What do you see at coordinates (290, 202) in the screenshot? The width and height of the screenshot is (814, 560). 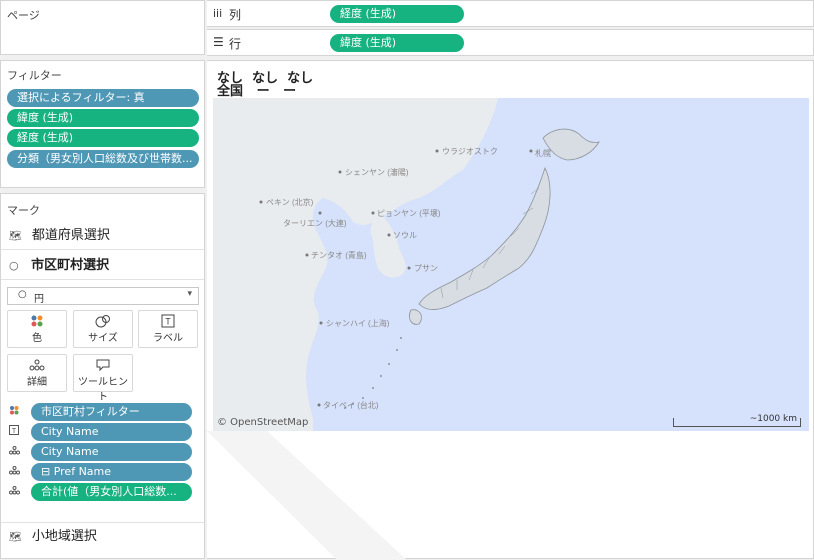 I see `map-place-label: ペキン (北京)` at bounding box center [290, 202].